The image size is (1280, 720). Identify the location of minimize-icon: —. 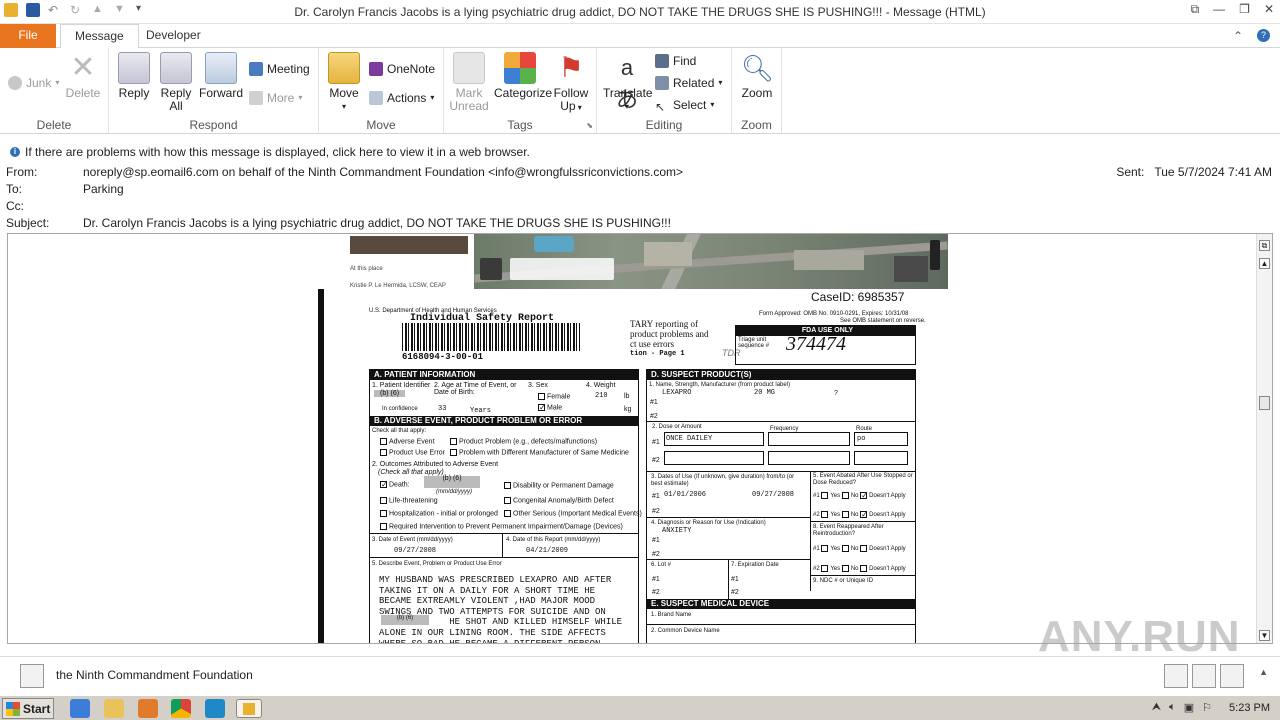
(1219, 9).